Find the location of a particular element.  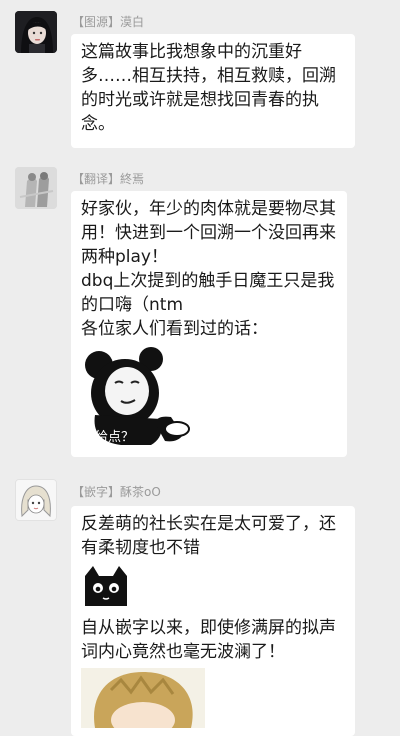

dark-haired-girl-avatar-icon is located at coordinates (36, 32).